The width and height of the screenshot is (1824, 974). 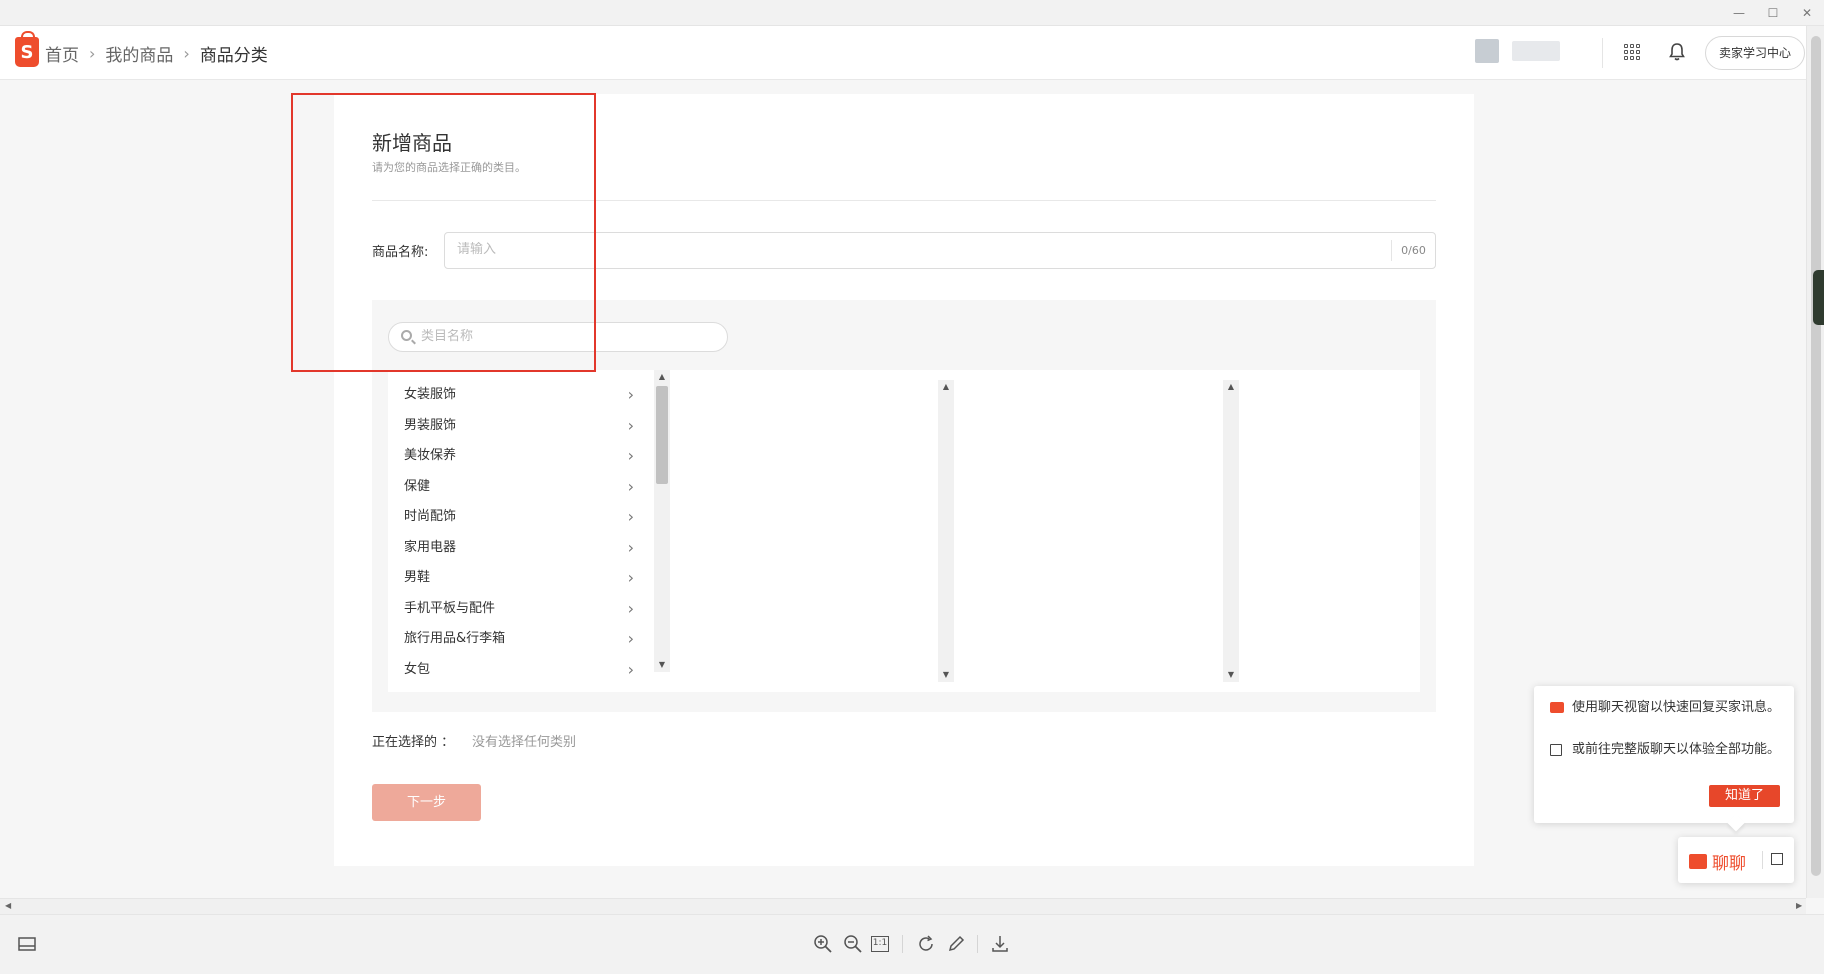 I want to click on top-header: S 首页 › 我的商品 › 商品分类 卖家学习中心, so click(x=903, y=53).